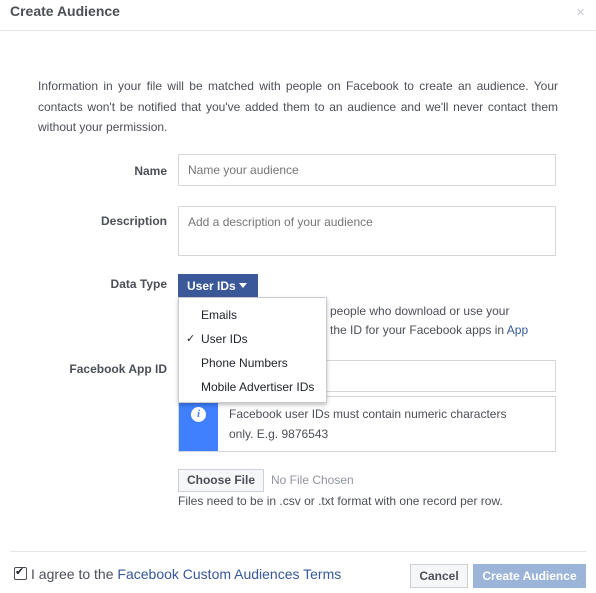 This screenshot has width=596, height=593. I want to click on app-link: App, so click(517, 330).